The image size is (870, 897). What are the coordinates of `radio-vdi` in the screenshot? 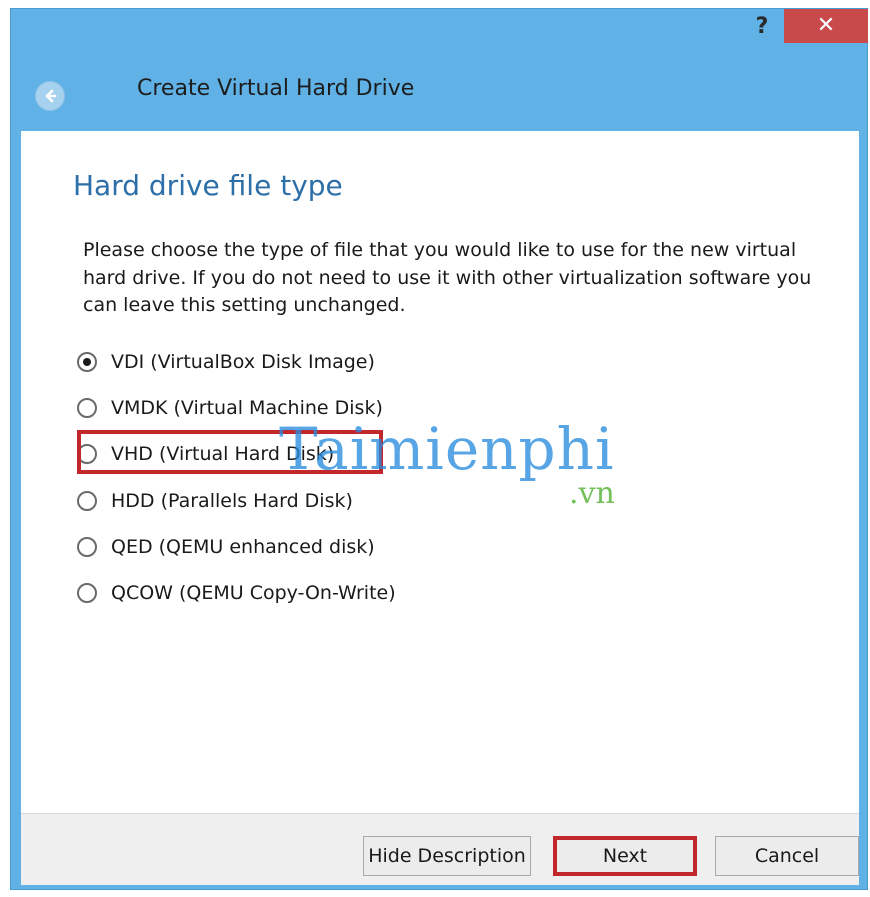 It's located at (87, 362).